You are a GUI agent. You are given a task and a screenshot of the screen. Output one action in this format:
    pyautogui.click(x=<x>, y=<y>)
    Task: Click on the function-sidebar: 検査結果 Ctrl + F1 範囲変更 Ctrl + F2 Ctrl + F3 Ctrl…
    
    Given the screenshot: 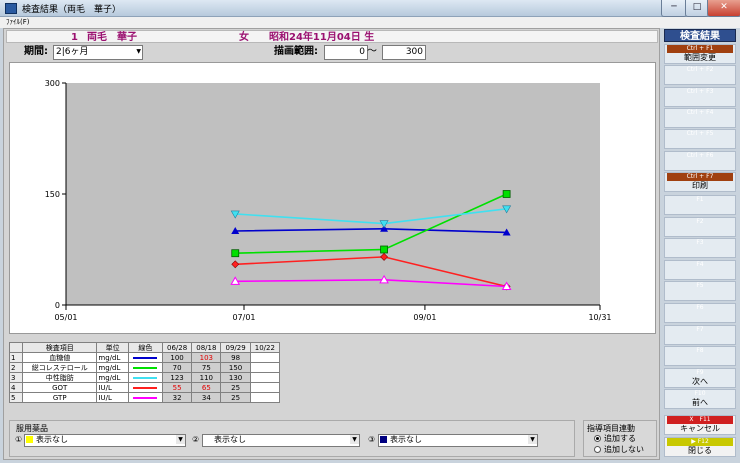 What is the action you would take?
    pyautogui.click(x=700, y=244)
    